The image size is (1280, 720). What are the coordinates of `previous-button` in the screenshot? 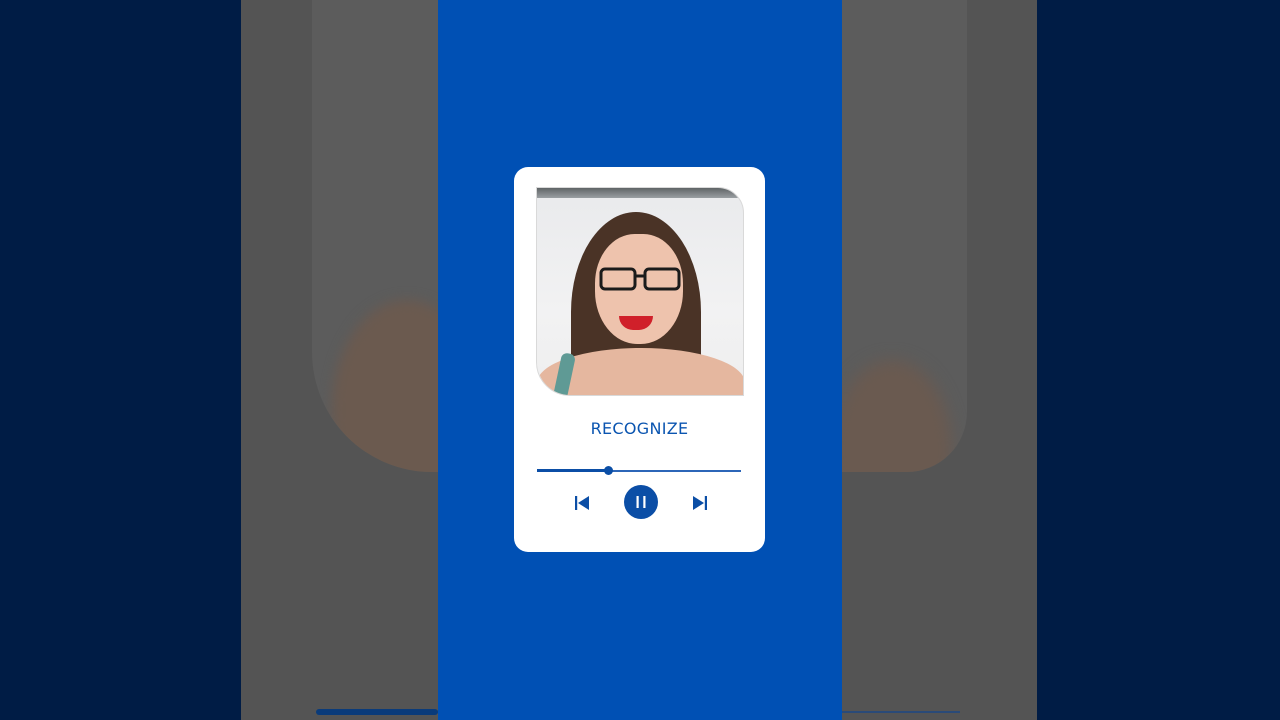 It's located at (582, 503).